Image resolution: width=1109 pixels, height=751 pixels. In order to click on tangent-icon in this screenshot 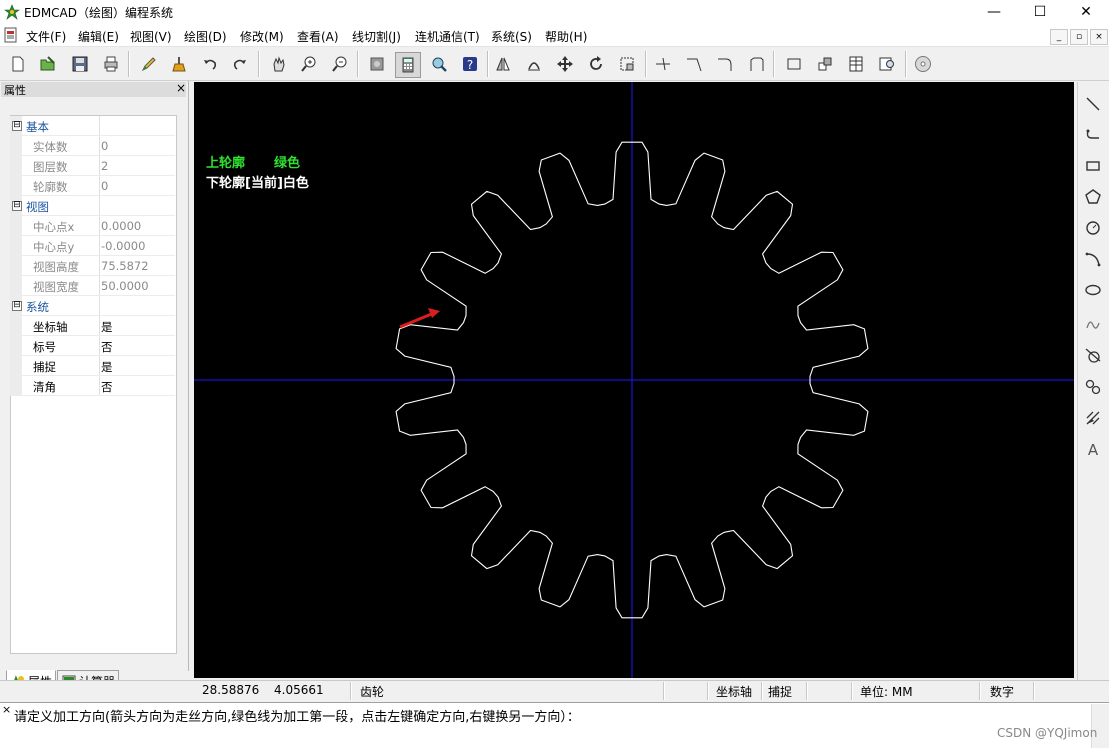, I will do `click(1093, 355)`.